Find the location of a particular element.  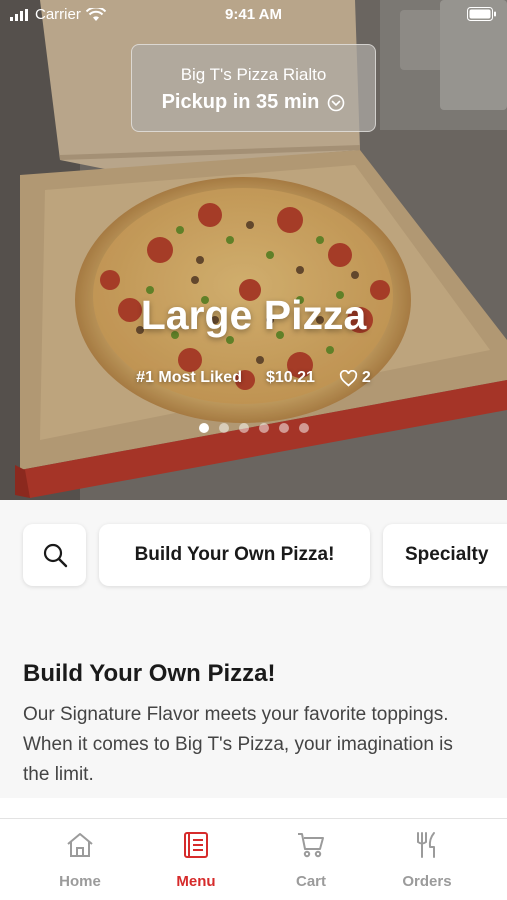

clock: 9:41 AM is located at coordinates (253, 14).